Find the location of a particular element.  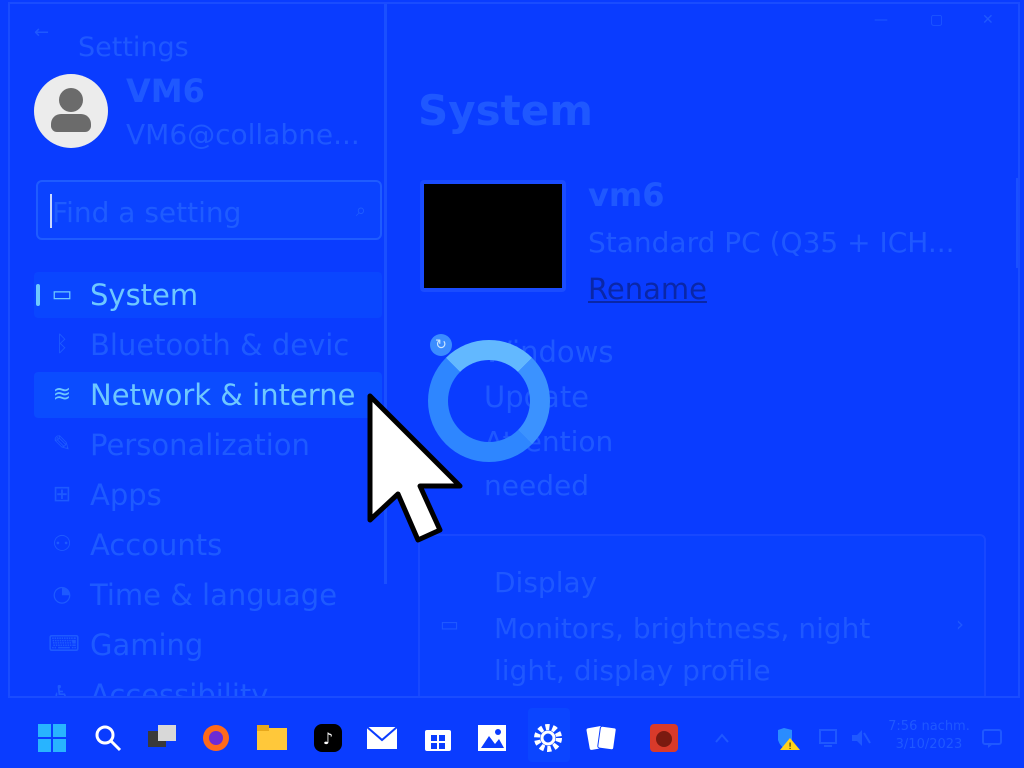

person-icon is located at coordinates (71, 100).